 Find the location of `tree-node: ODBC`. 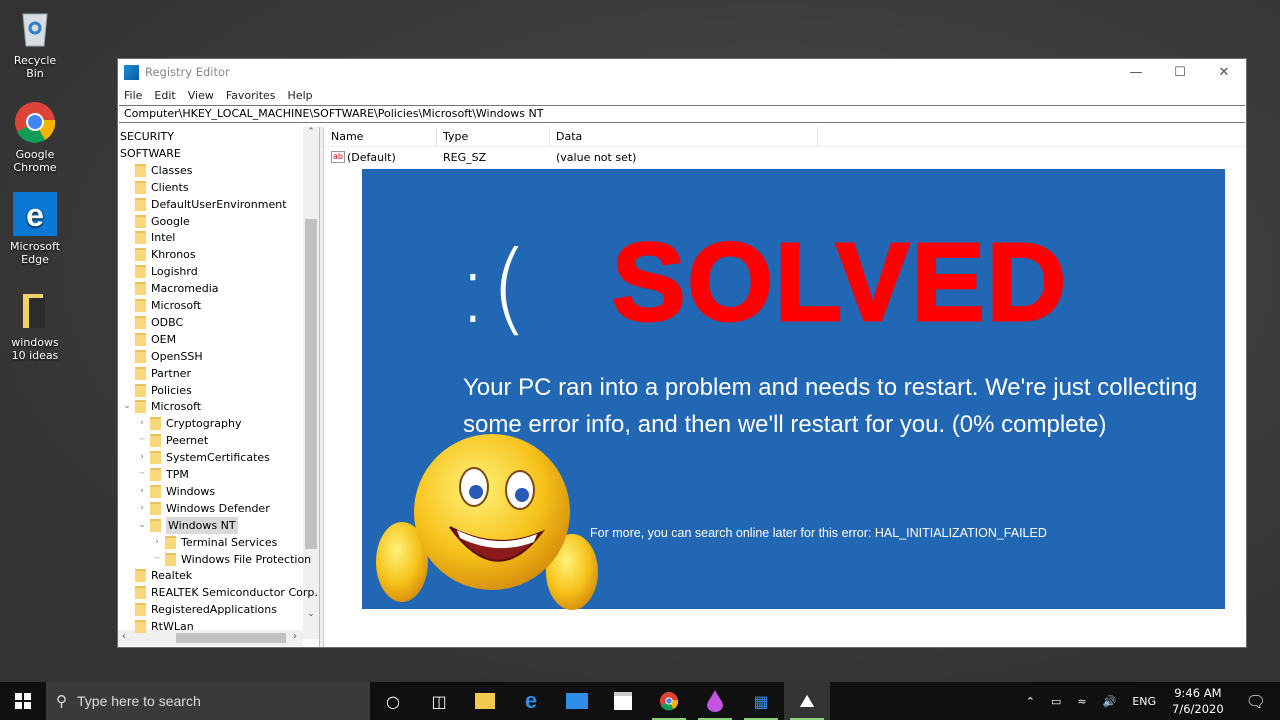

tree-node: ODBC is located at coordinates (159, 322).